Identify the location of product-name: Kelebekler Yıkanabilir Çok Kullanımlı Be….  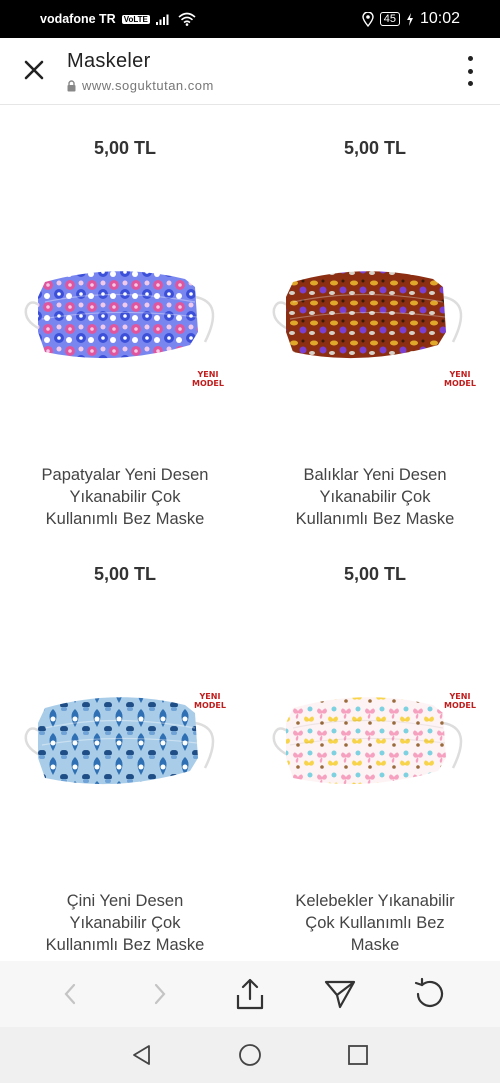
(375, 923).